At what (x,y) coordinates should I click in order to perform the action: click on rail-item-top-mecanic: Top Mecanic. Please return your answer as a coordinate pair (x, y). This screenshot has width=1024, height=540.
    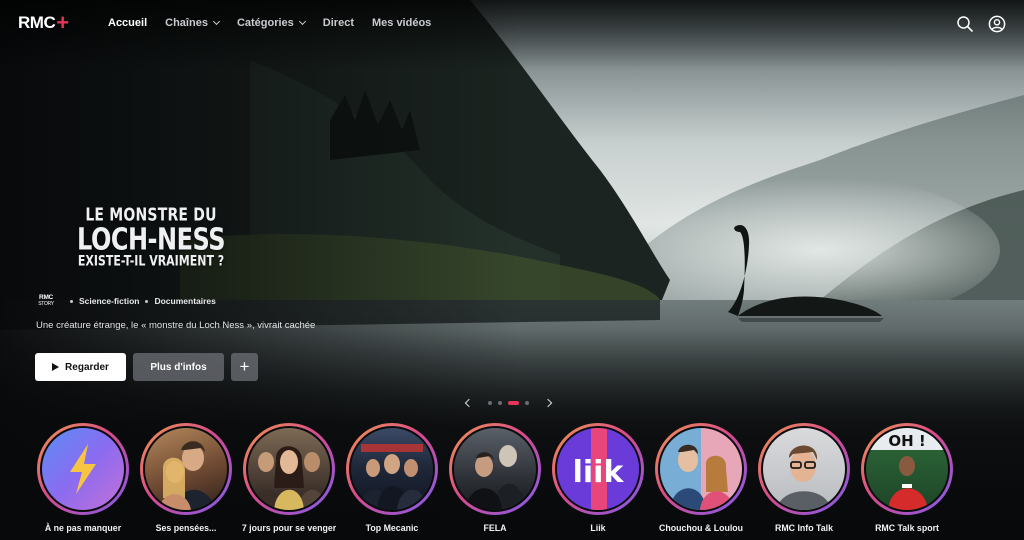
    Looking at the image, I should click on (392, 478).